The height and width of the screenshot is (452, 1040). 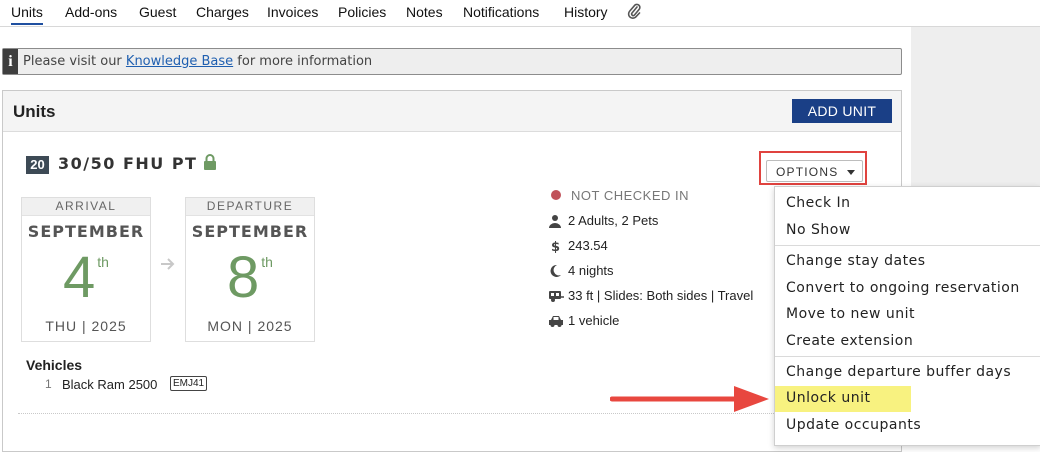 What do you see at coordinates (594, 320) in the screenshot?
I see `vehicle-count-text: 1 vehicle` at bounding box center [594, 320].